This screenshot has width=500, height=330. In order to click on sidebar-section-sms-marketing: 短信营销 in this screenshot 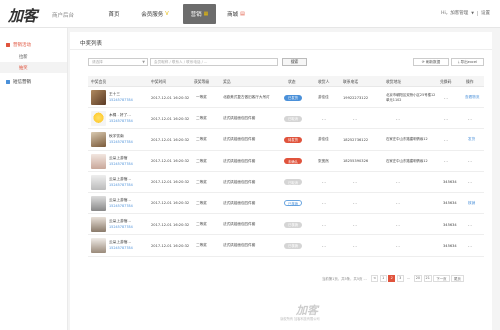, I will do `click(33, 81)`.